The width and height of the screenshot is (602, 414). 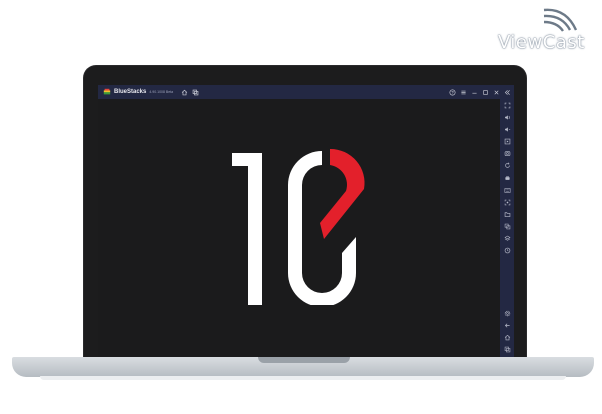 What do you see at coordinates (507, 141) in the screenshot?
I see `screen-record-icon` at bounding box center [507, 141].